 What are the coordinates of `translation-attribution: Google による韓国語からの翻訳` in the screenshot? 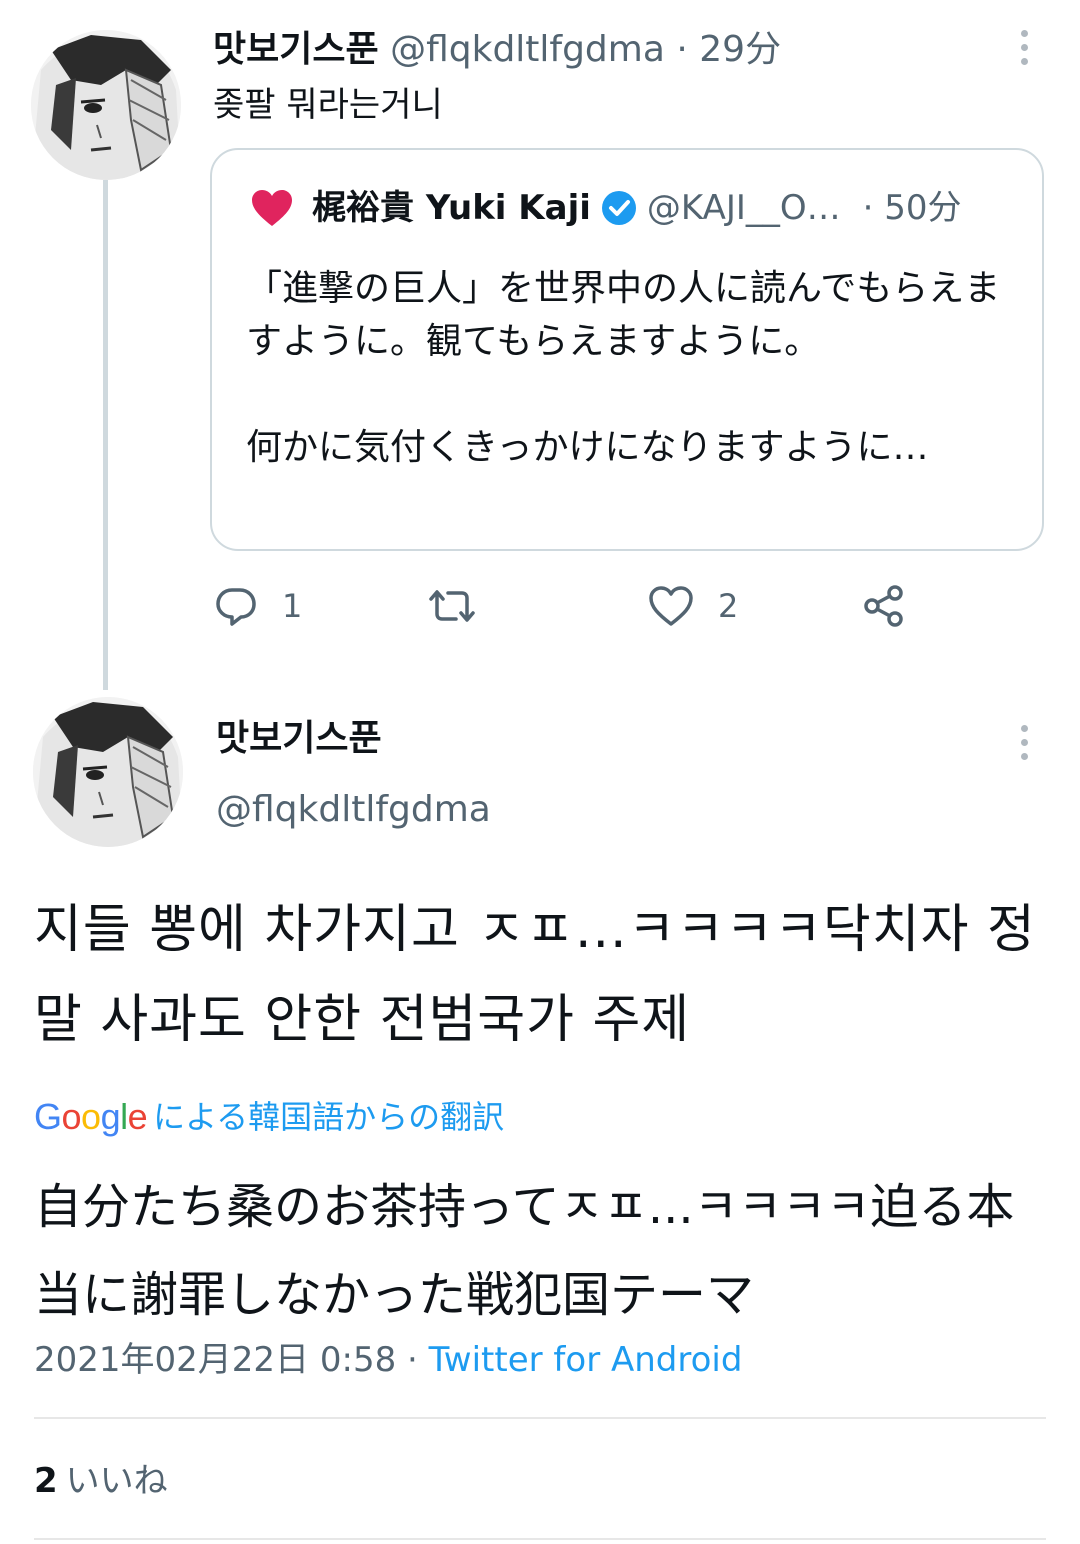 It's located at (269, 1117).